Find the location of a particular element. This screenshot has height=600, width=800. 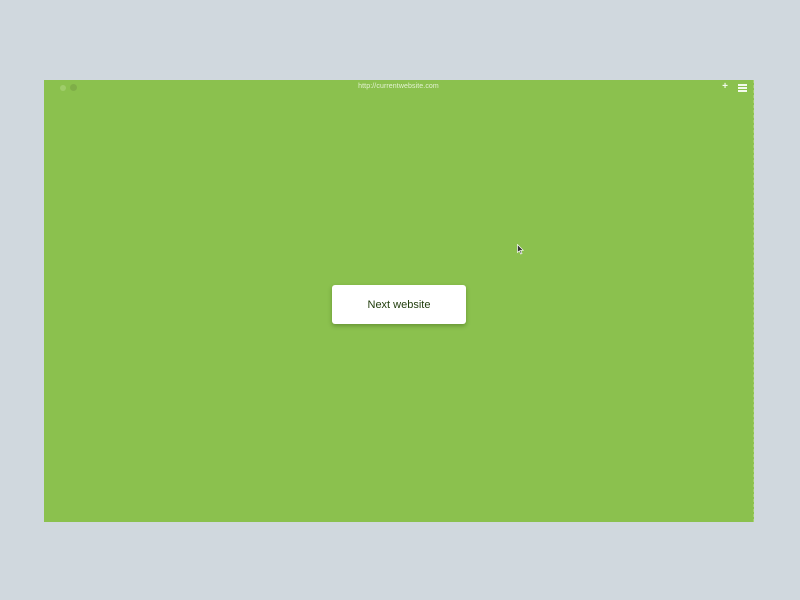

mouse-cursor-icon is located at coordinates (520, 249).